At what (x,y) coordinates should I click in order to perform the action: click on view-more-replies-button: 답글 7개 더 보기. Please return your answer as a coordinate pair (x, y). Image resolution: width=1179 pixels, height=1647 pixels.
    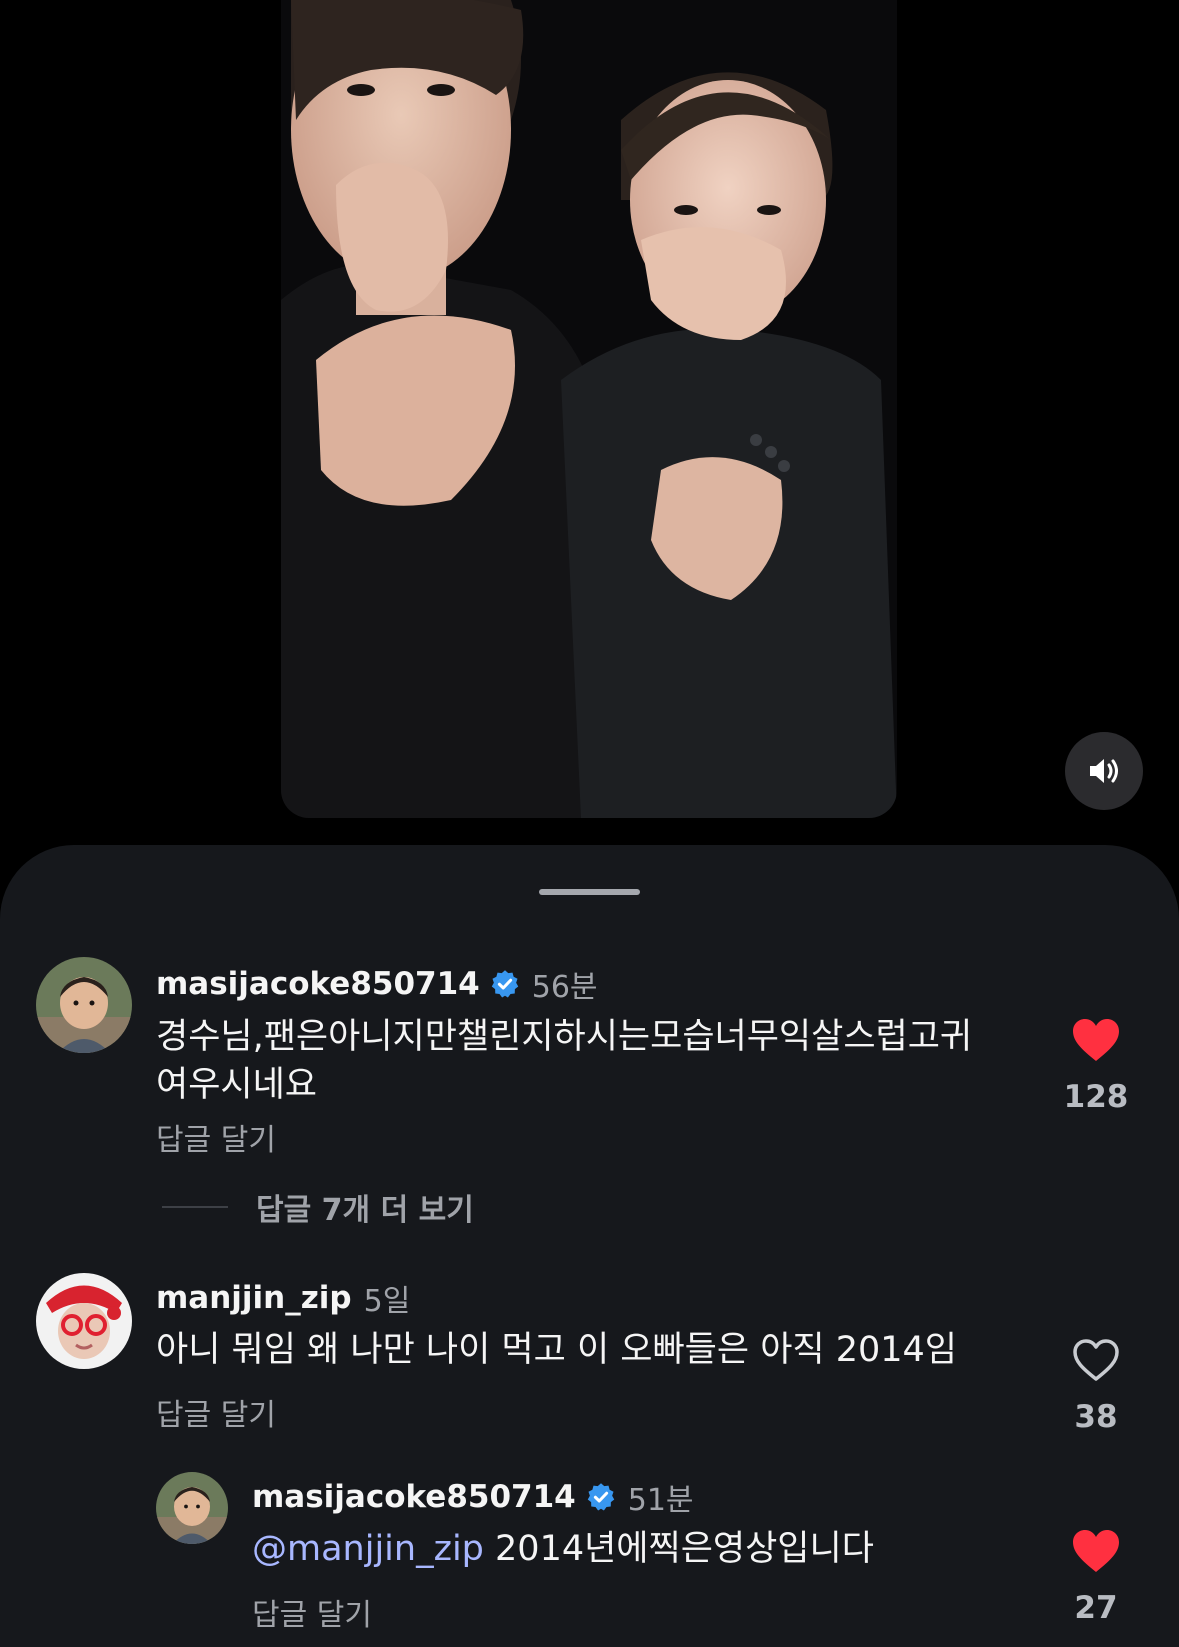
    Looking at the image, I should click on (318, 1207).